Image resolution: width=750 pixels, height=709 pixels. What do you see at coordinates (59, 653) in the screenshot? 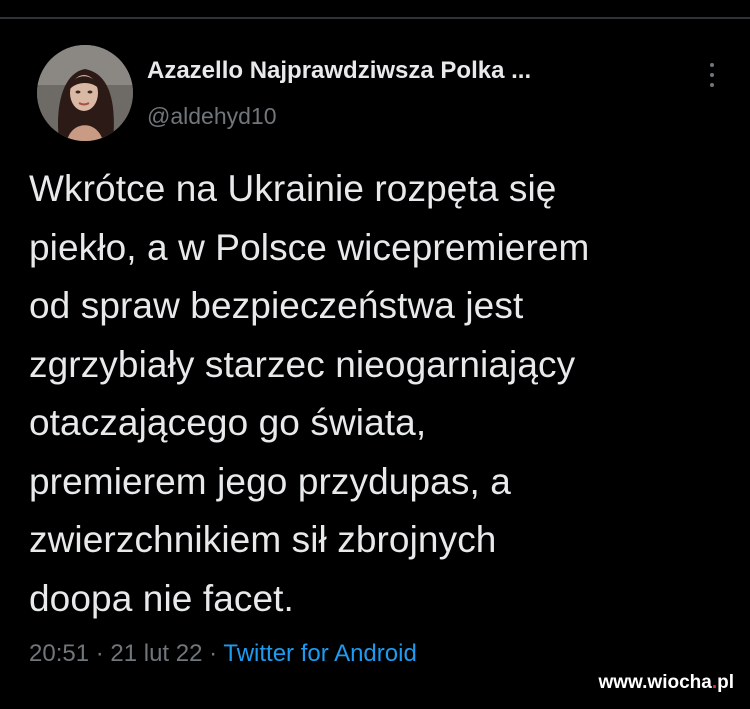
I see `tweet-time: 20:51` at bounding box center [59, 653].